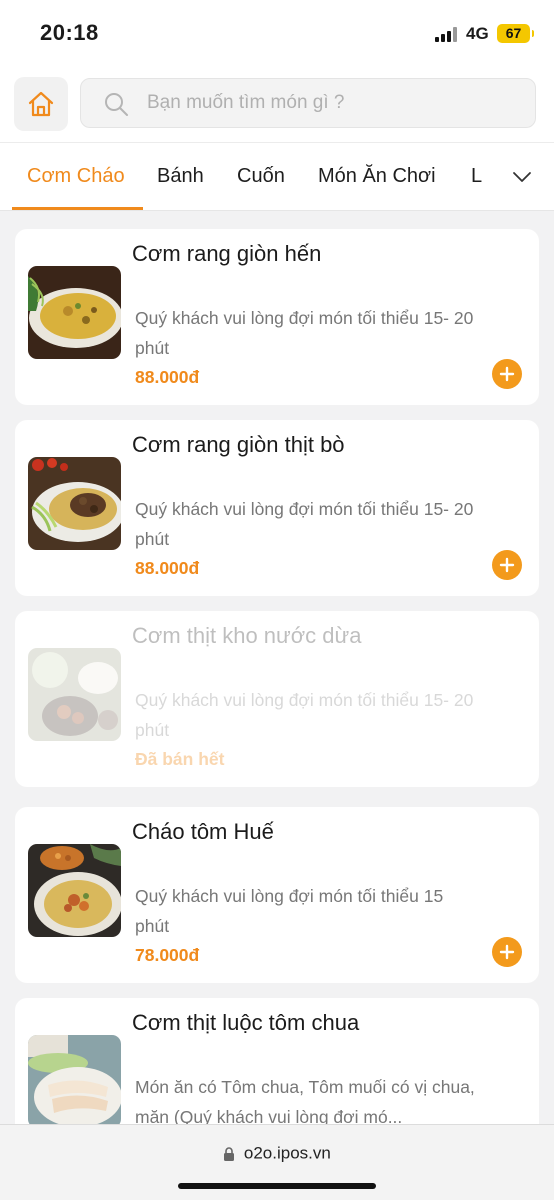  I want to click on active-tab-indicator, so click(77, 208).